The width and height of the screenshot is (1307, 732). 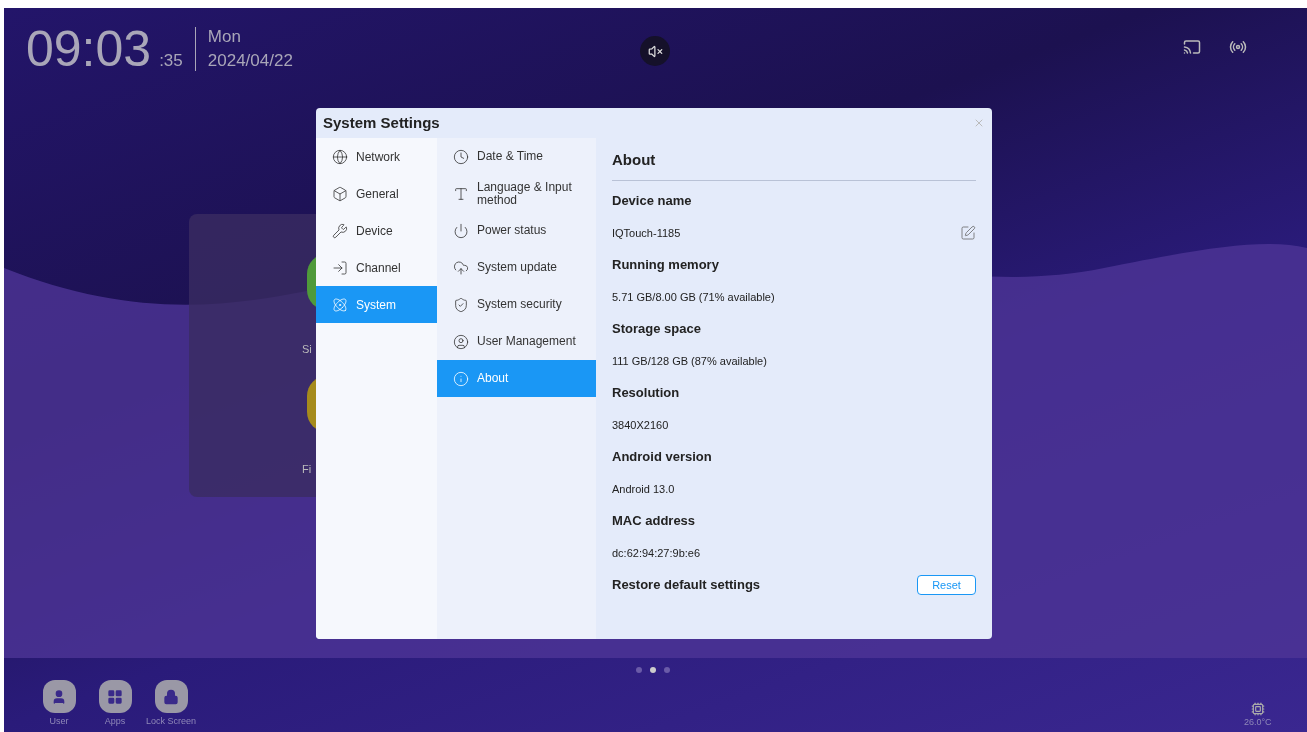 I want to click on apps-icon, so click(x=115, y=696).